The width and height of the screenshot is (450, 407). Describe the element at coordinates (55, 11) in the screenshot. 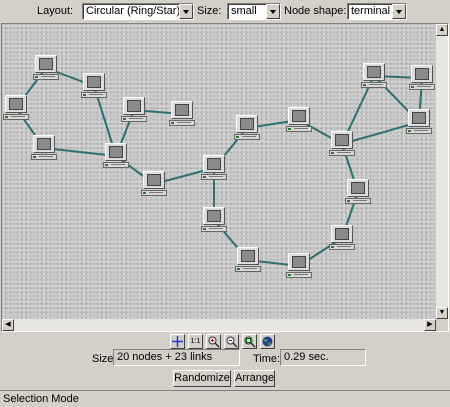

I see `layout-label: Layout:` at that location.